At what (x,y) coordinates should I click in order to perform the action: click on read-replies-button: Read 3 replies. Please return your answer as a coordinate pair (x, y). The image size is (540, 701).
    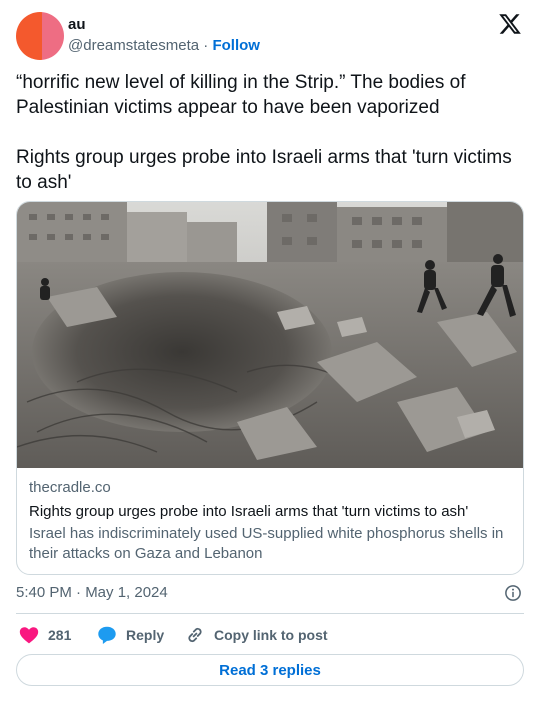
    Looking at the image, I should click on (270, 670).